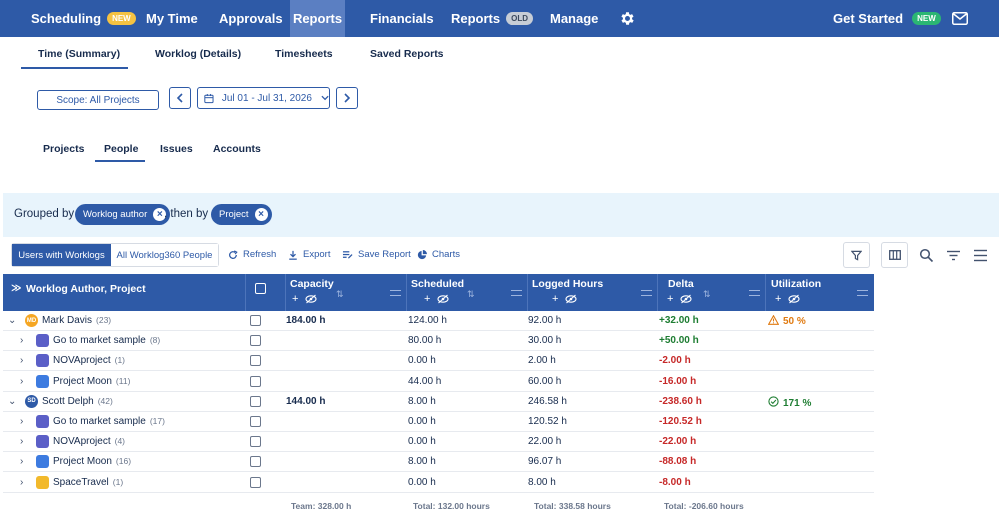 Image resolution: width=999 pixels, height=518 pixels. What do you see at coordinates (260, 288) in the screenshot?
I see `select-all-checkbox` at bounding box center [260, 288].